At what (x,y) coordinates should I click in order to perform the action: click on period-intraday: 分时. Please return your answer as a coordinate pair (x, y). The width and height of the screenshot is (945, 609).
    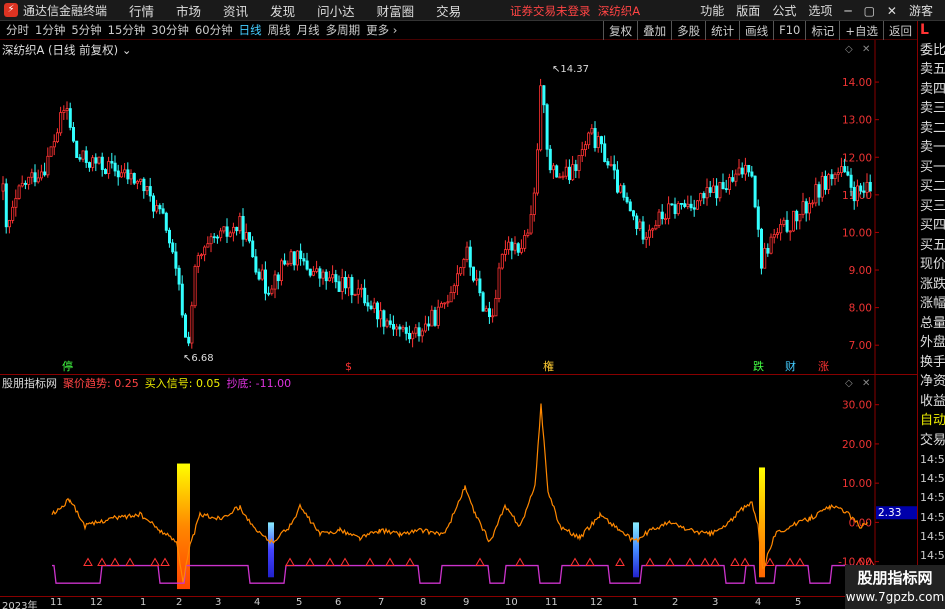
    Looking at the image, I should click on (17, 30).